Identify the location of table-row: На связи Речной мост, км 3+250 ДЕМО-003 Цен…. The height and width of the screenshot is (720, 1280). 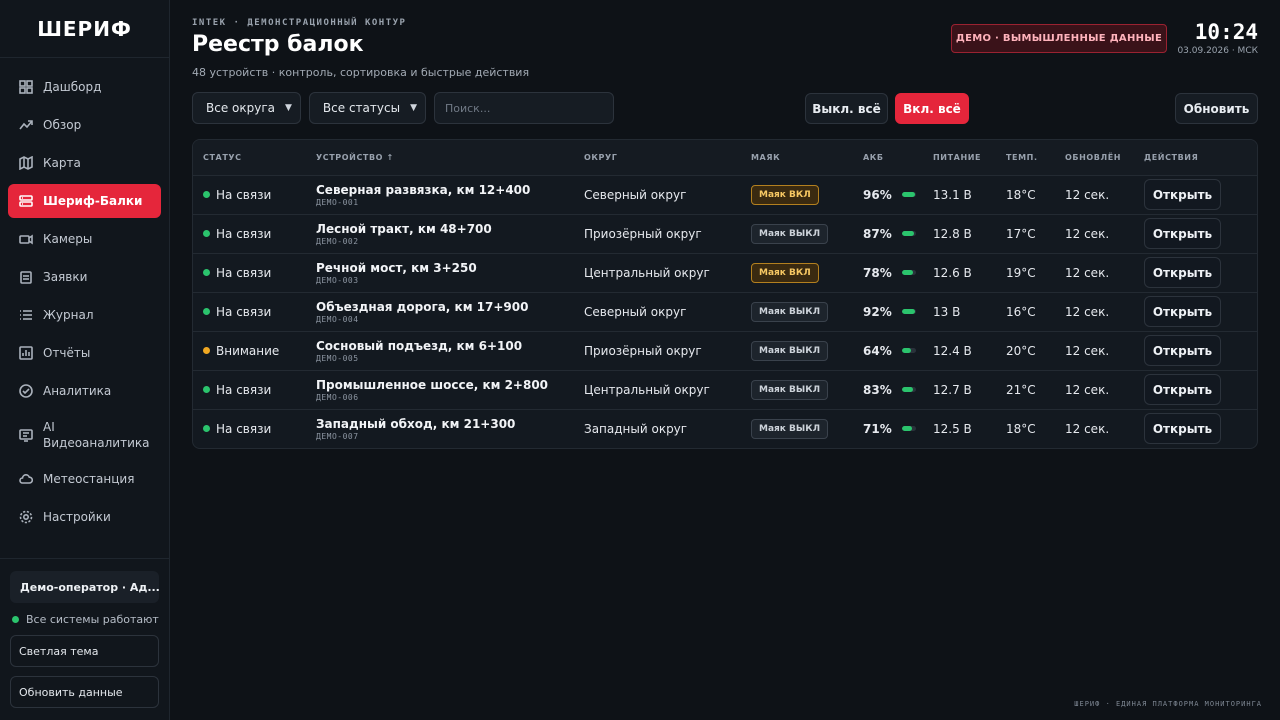
(725, 273).